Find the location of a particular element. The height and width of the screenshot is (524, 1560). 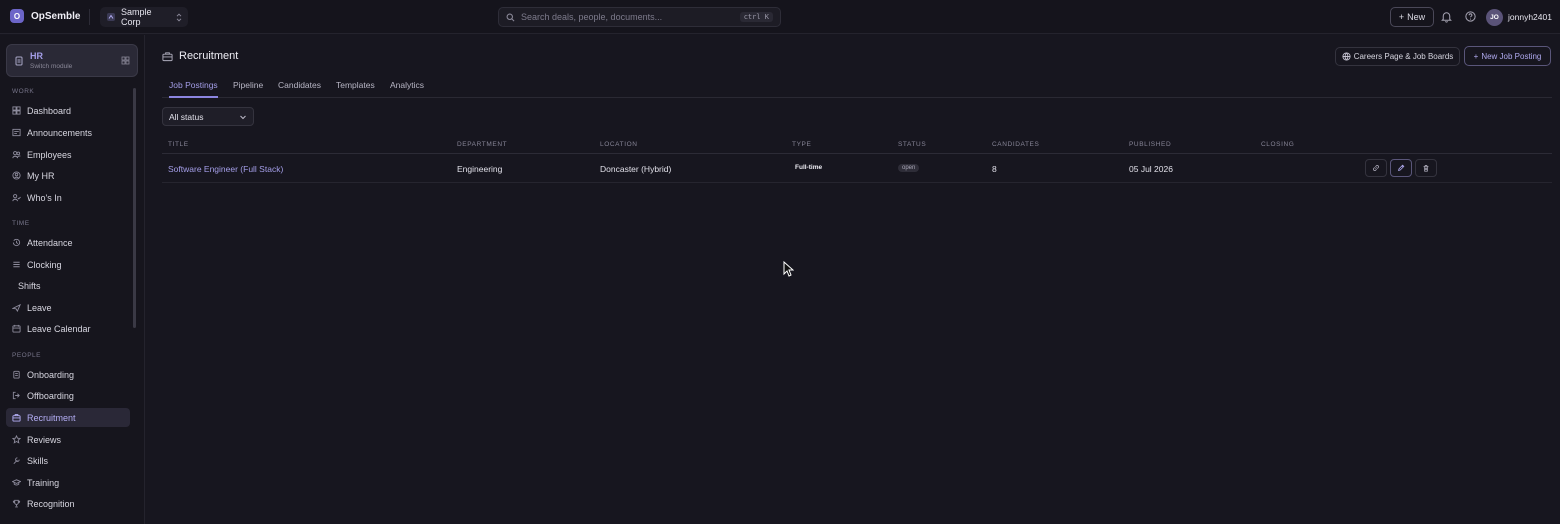

page-header: Recruitment is located at coordinates (200, 56).